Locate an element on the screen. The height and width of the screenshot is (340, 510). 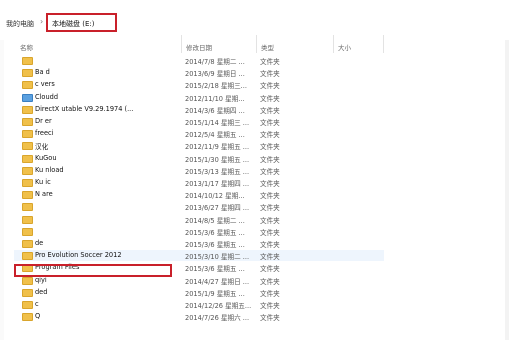
file-list-row: 2014/8/5 星期二 ... 文件夹 is located at coordinates (199, 219).